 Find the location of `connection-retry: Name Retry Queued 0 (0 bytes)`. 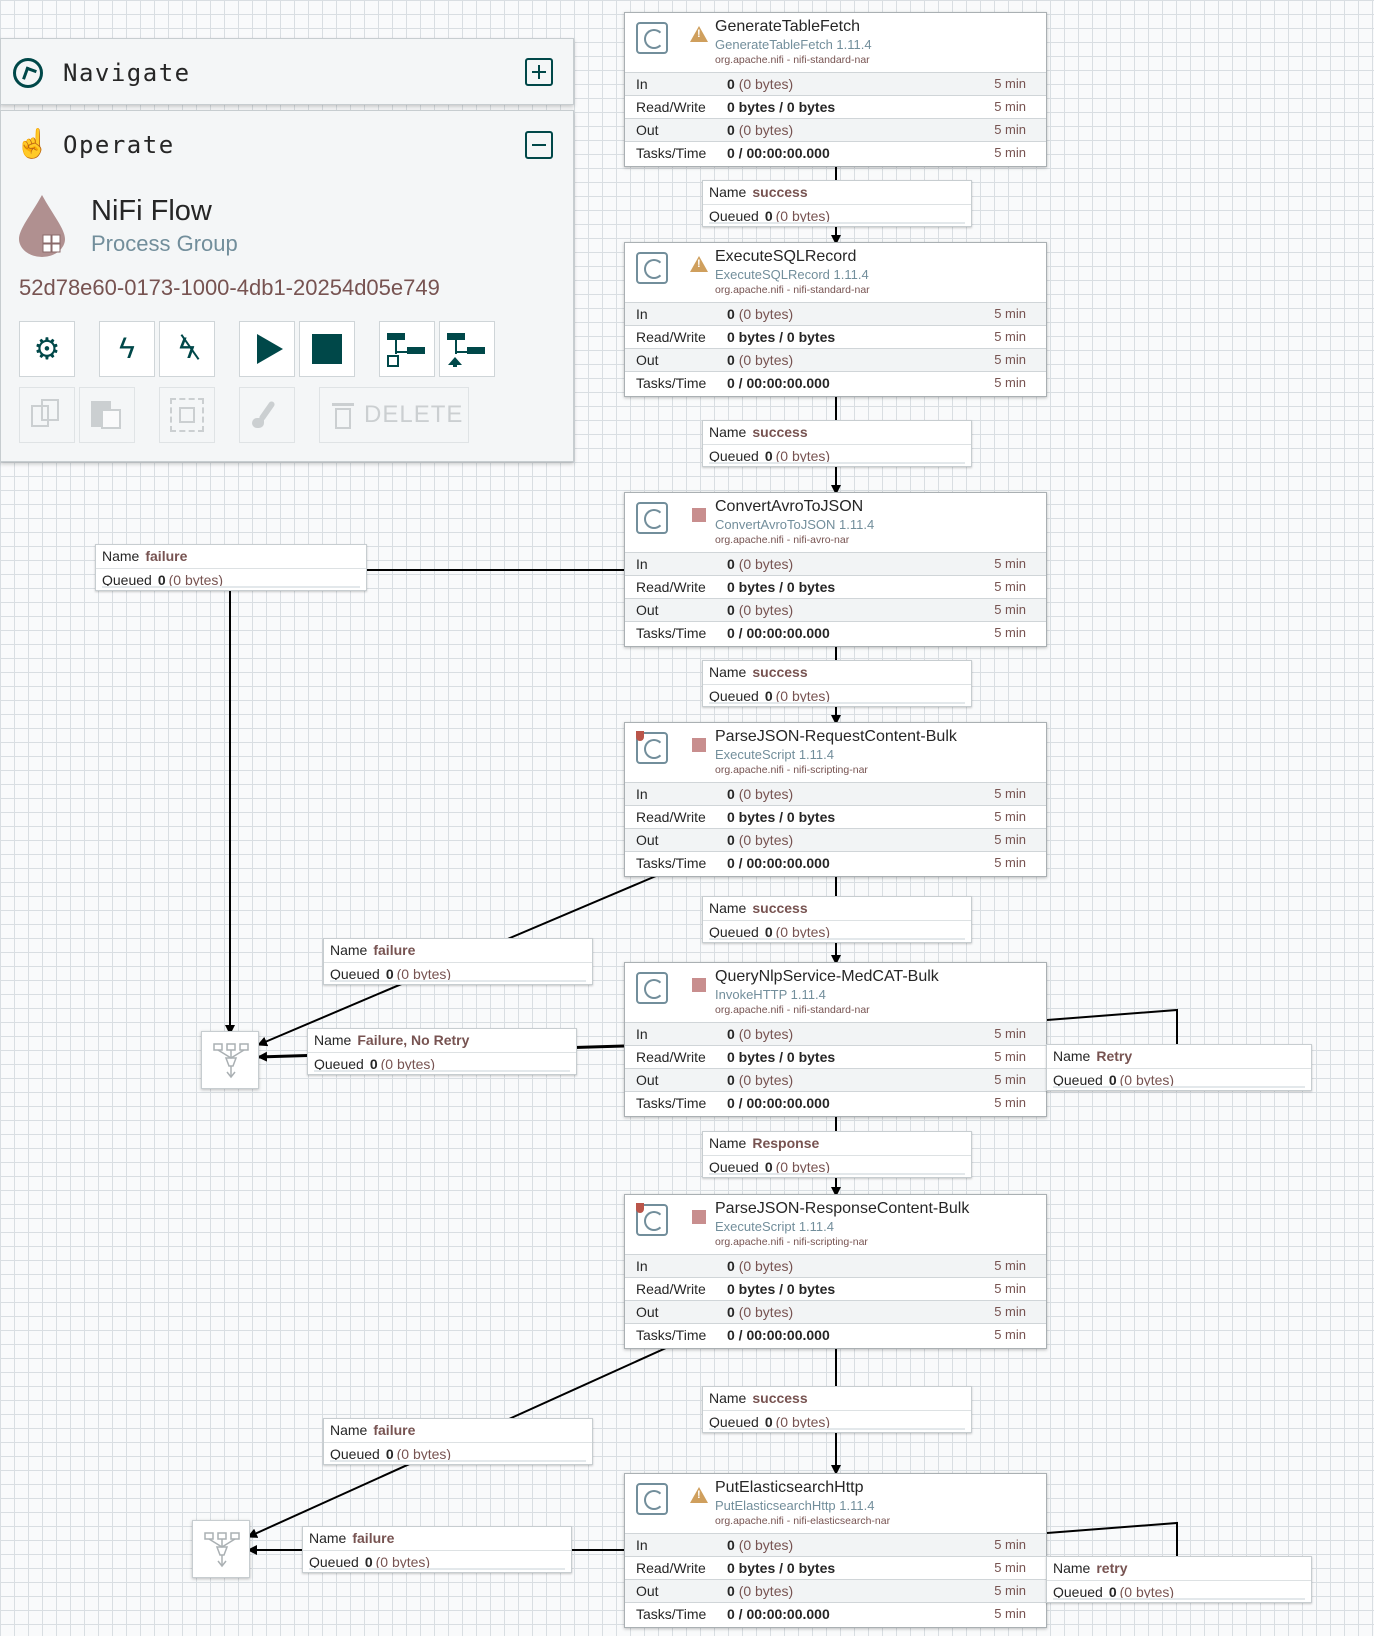

connection-retry: Name Retry Queued 0 (0 bytes) is located at coordinates (1179, 1067).